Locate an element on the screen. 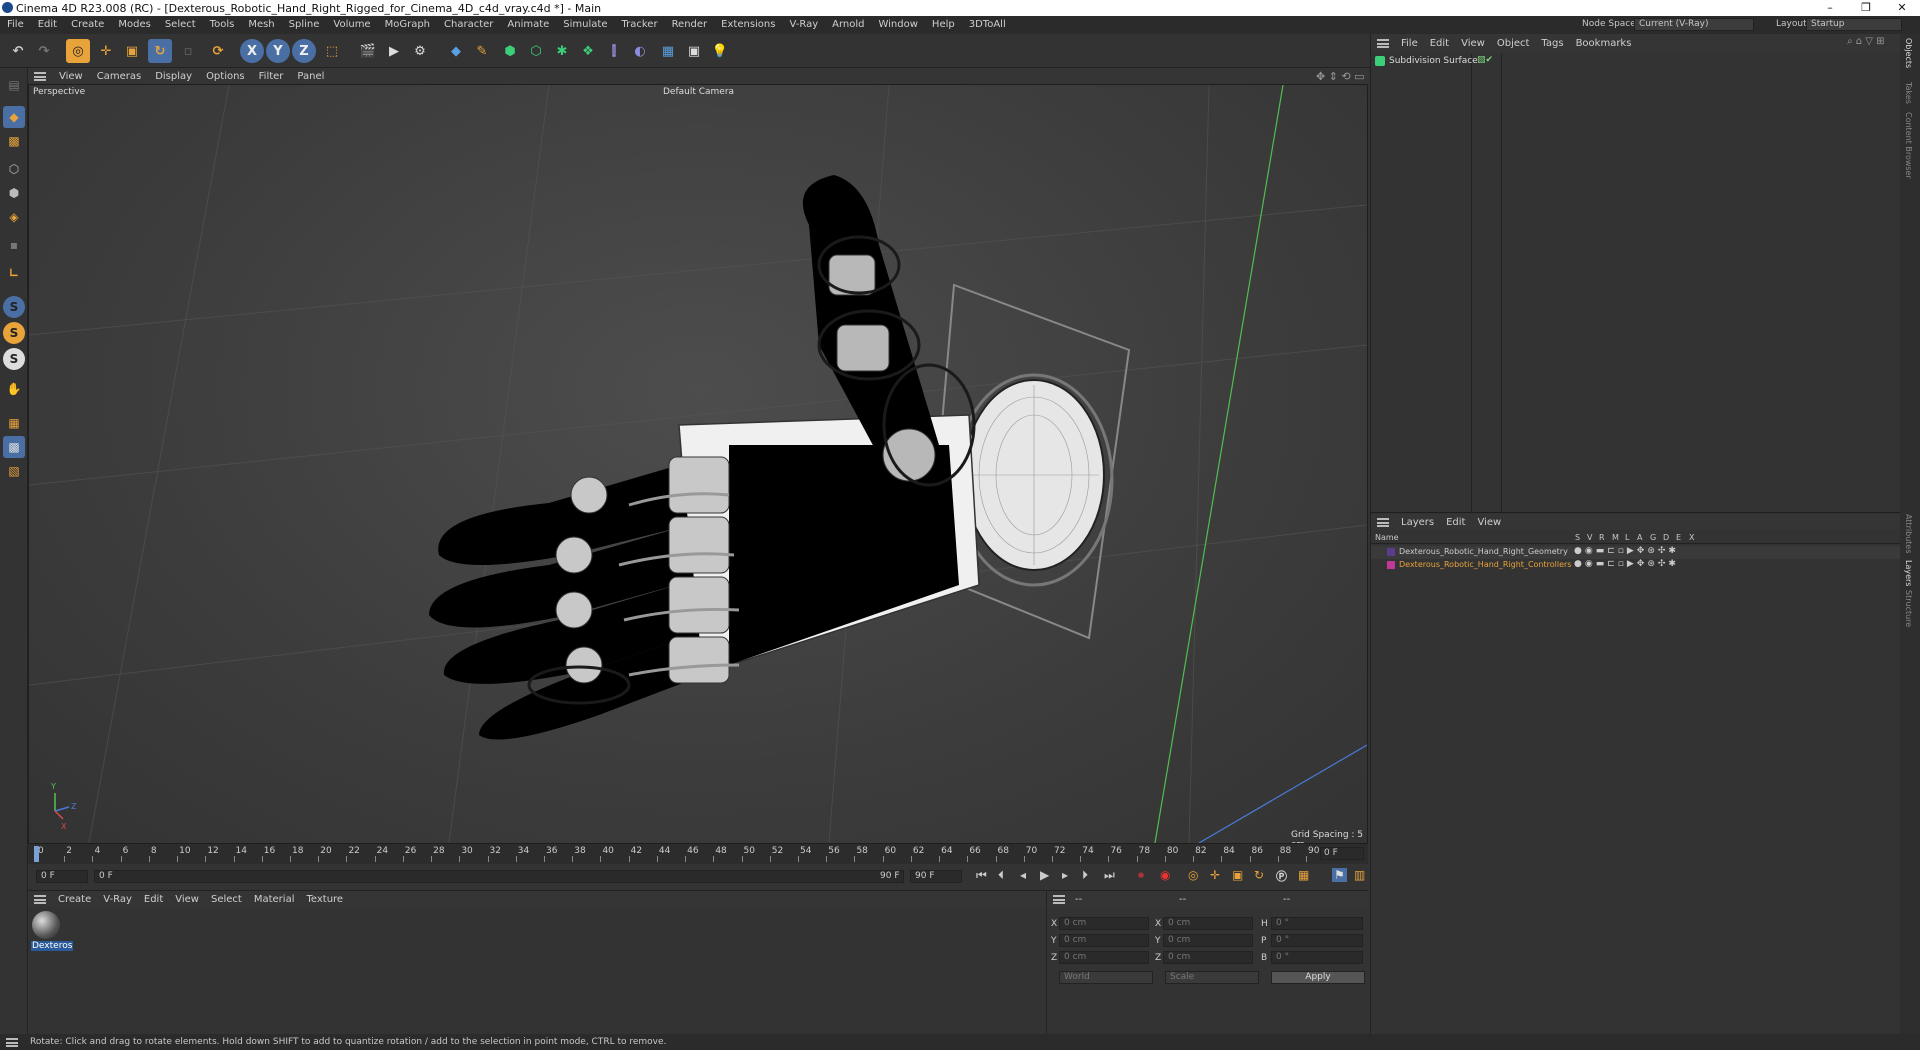  menu-tracker: Tracker is located at coordinates (639, 25).